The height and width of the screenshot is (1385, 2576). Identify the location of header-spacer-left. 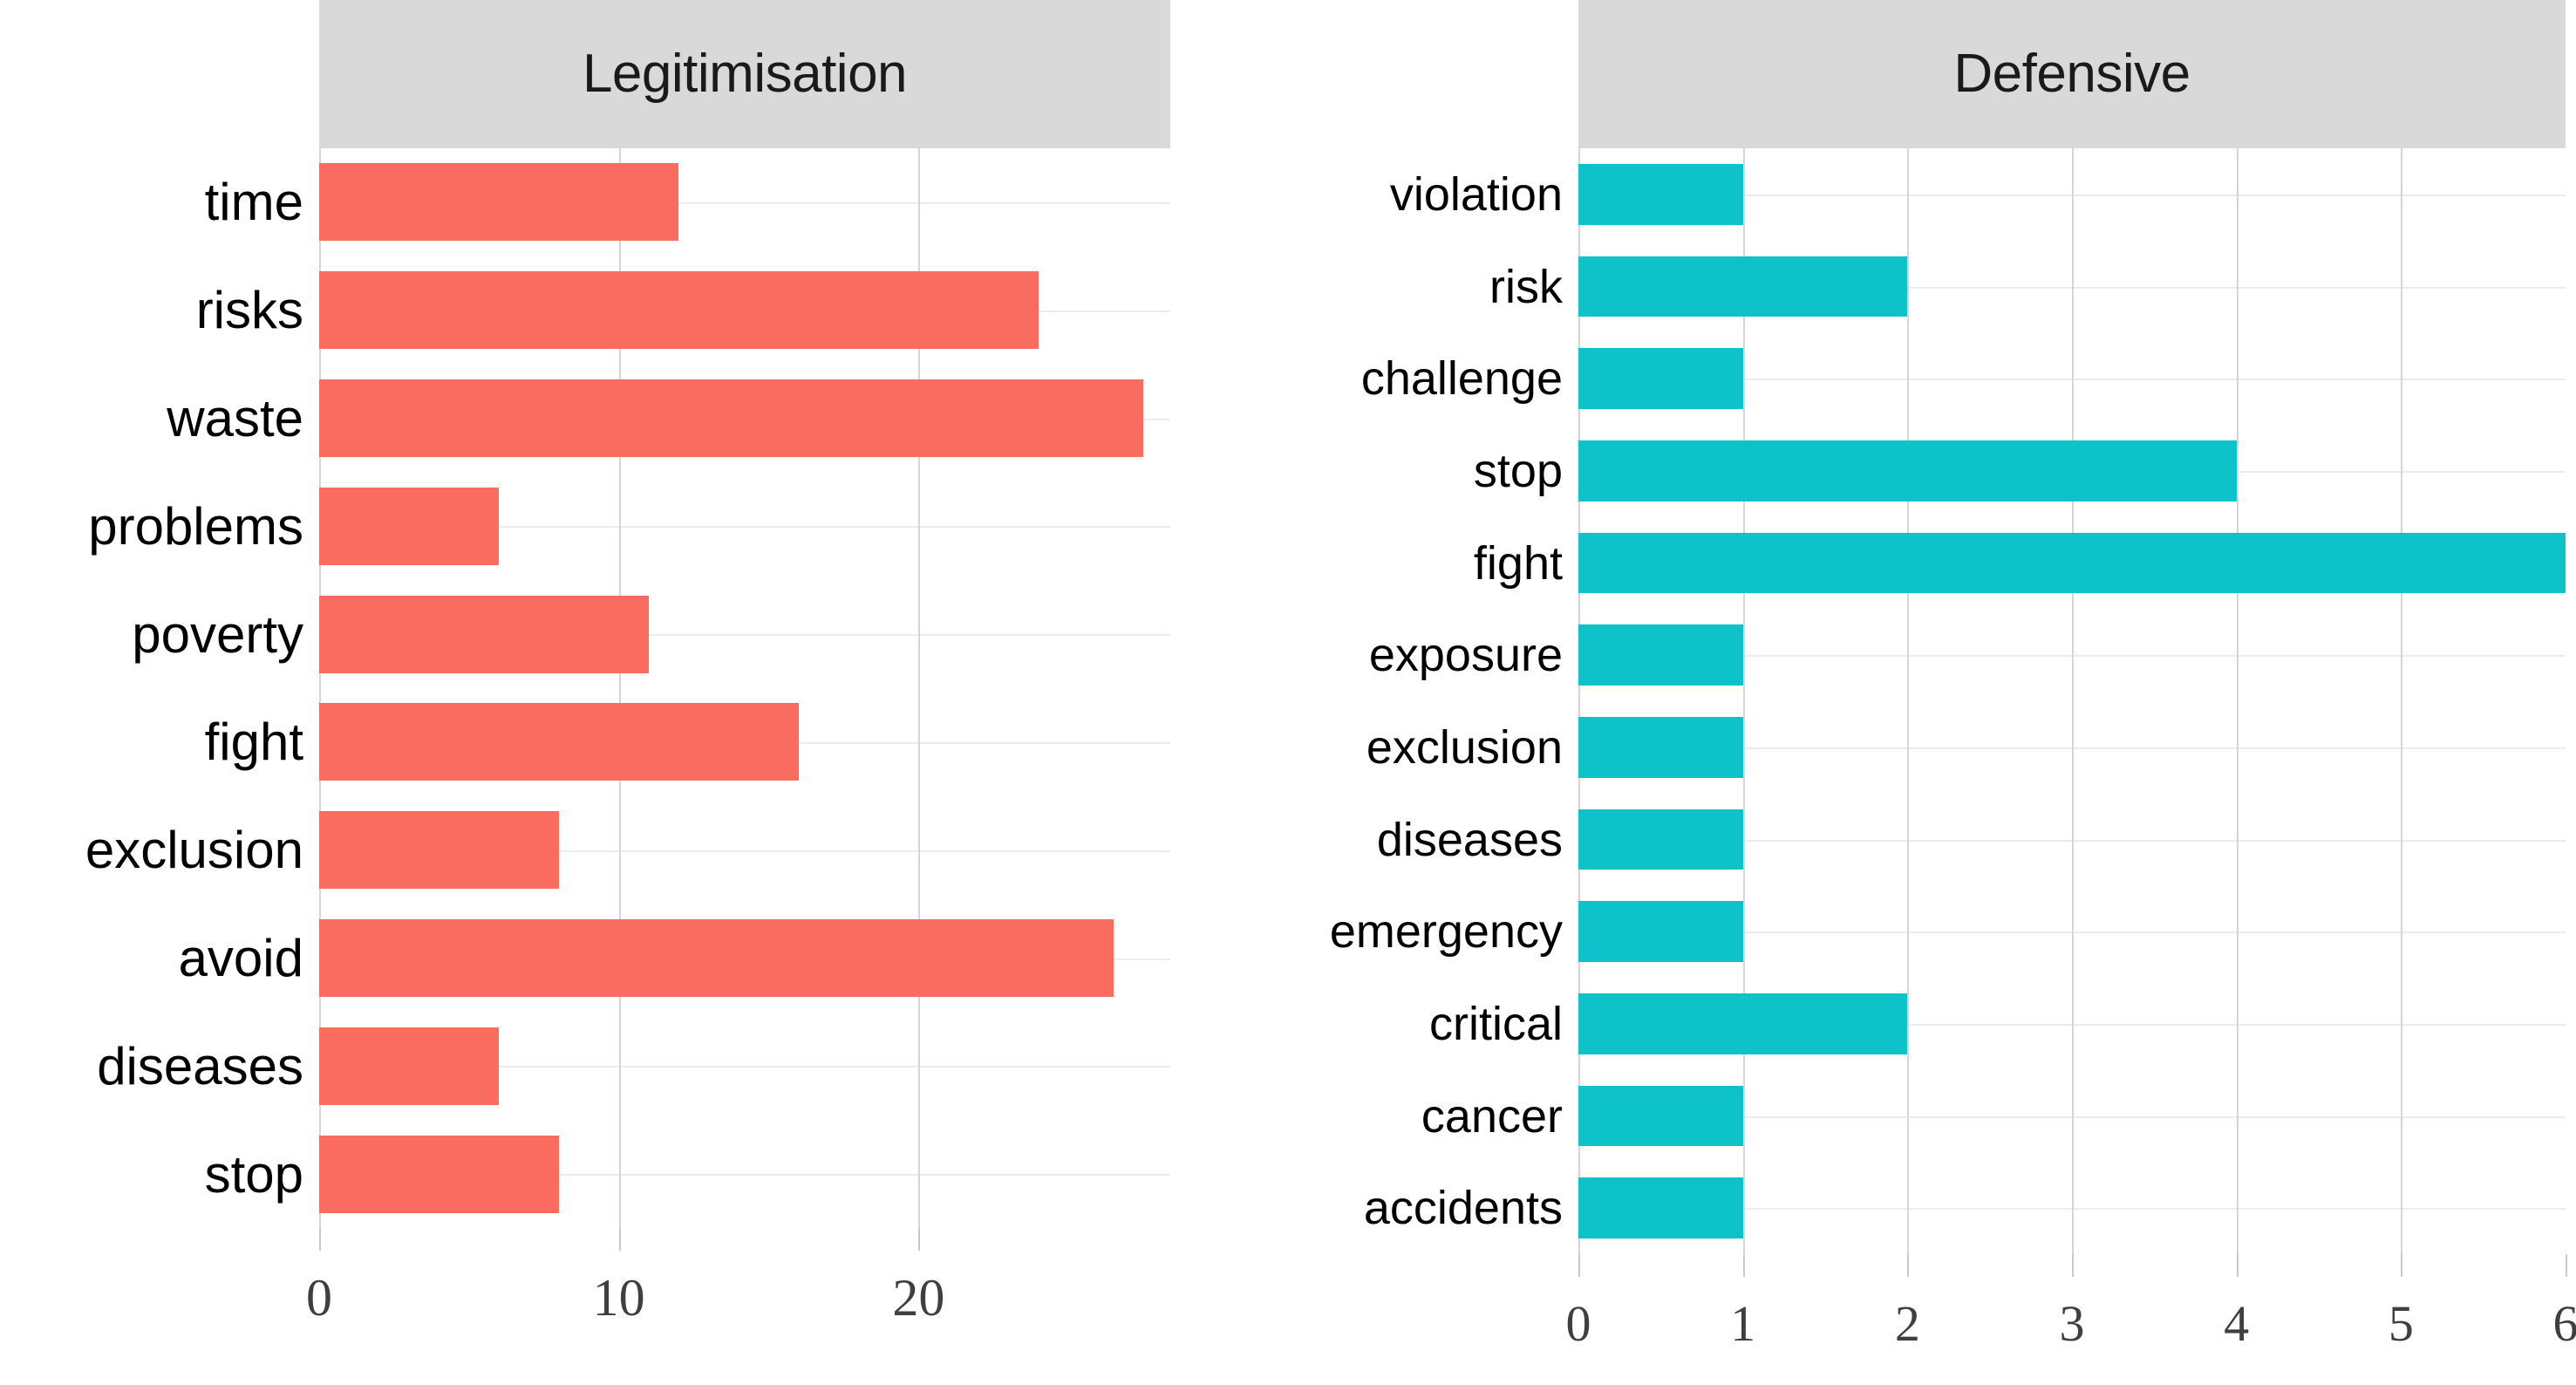
(160, 74).